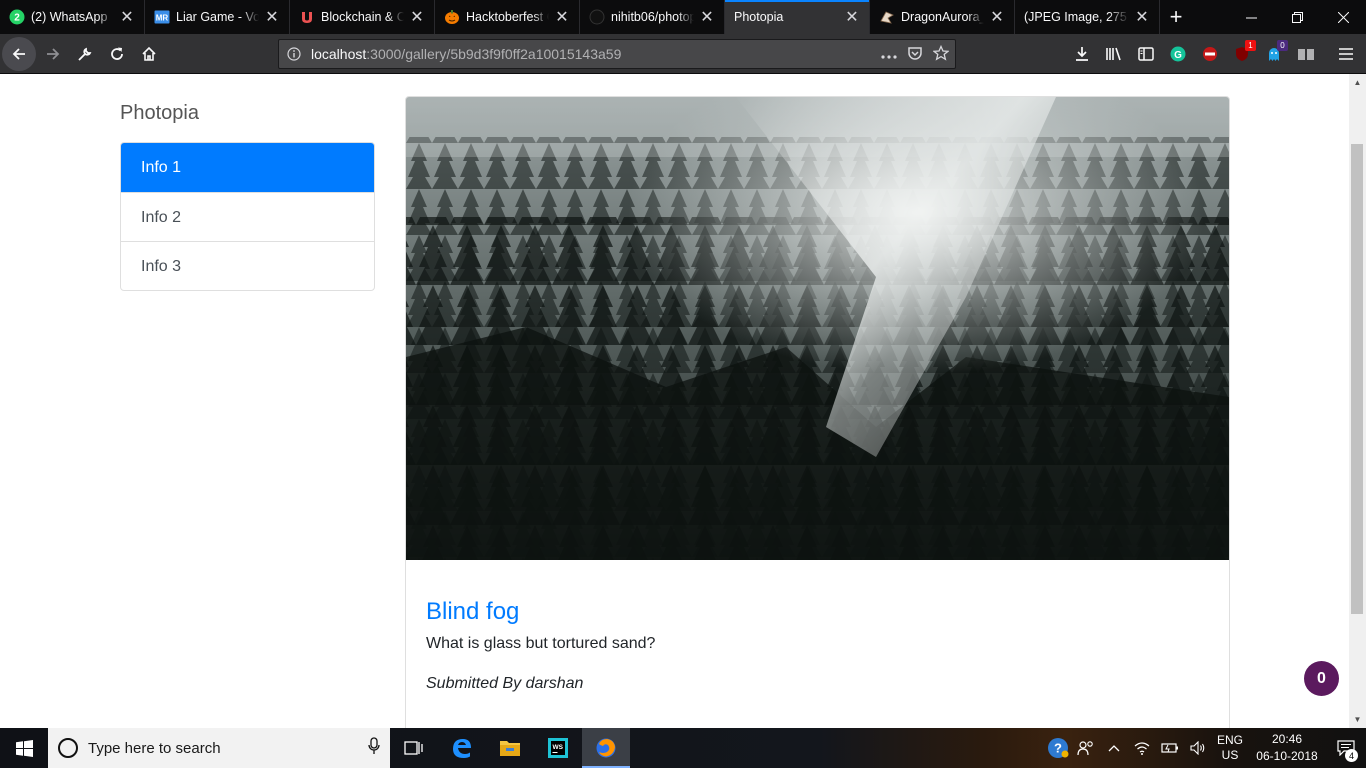  I want to click on battery-icon, so click(1170, 748).